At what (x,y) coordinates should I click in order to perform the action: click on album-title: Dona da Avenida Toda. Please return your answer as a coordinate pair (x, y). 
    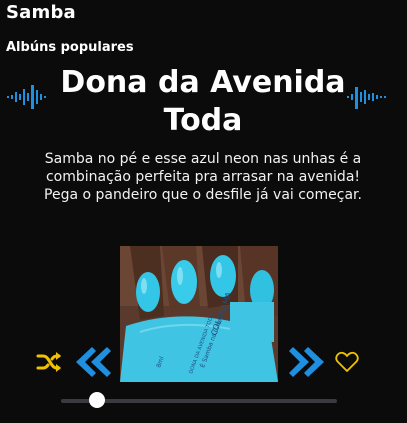
    Looking at the image, I should click on (203, 101).